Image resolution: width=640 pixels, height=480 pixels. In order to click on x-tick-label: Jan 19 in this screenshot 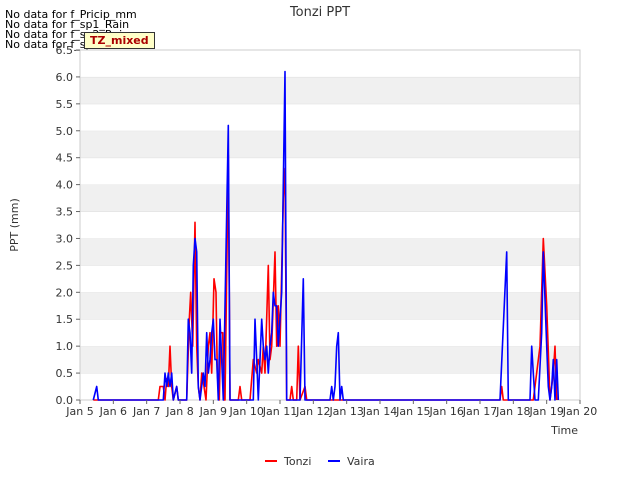, I will do `click(545, 411)`.